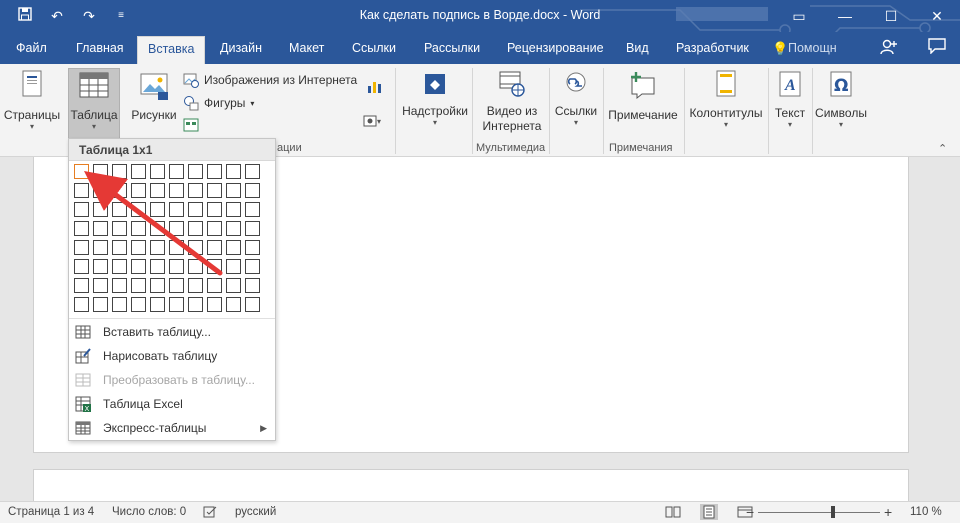 The width and height of the screenshot is (960, 523). What do you see at coordinates (845, 16) in the screenshot?
I see `minimize-button: —` at bounding box center [845, 16].